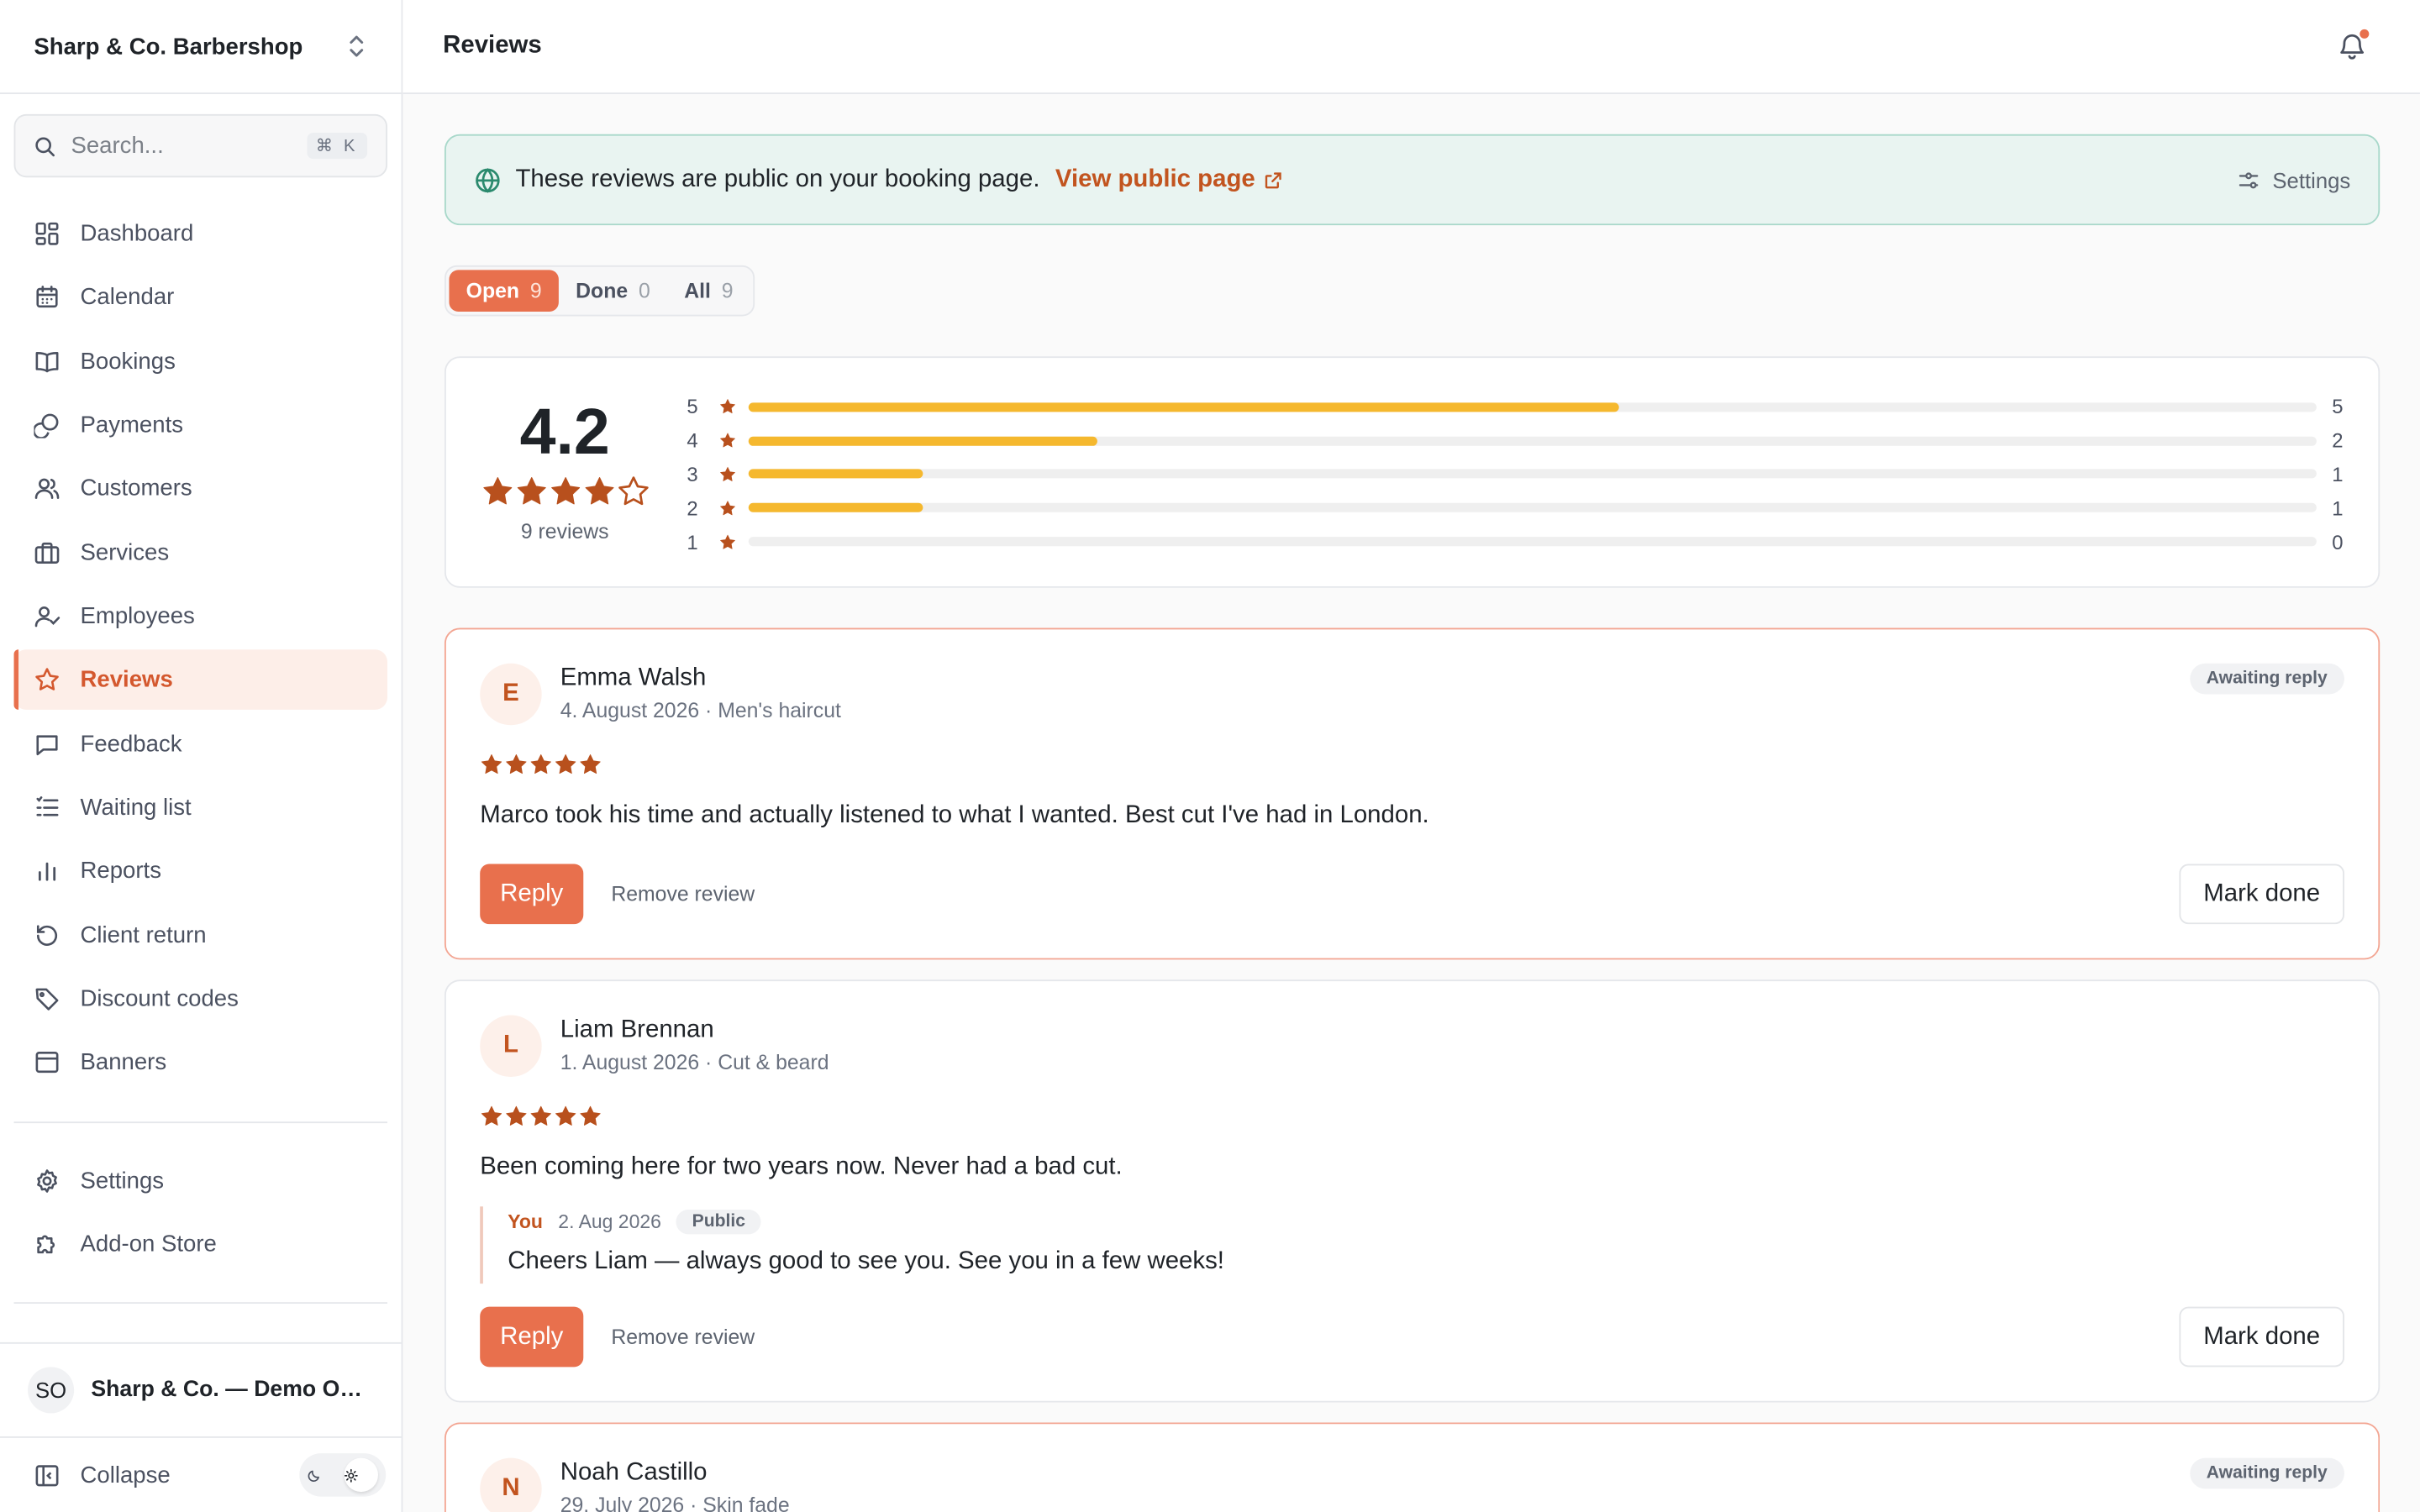 Image resolution: width=2420 pixels, height=1512 pixels. I want to click on view-public-page-link: View public page, so click(1169, 179).